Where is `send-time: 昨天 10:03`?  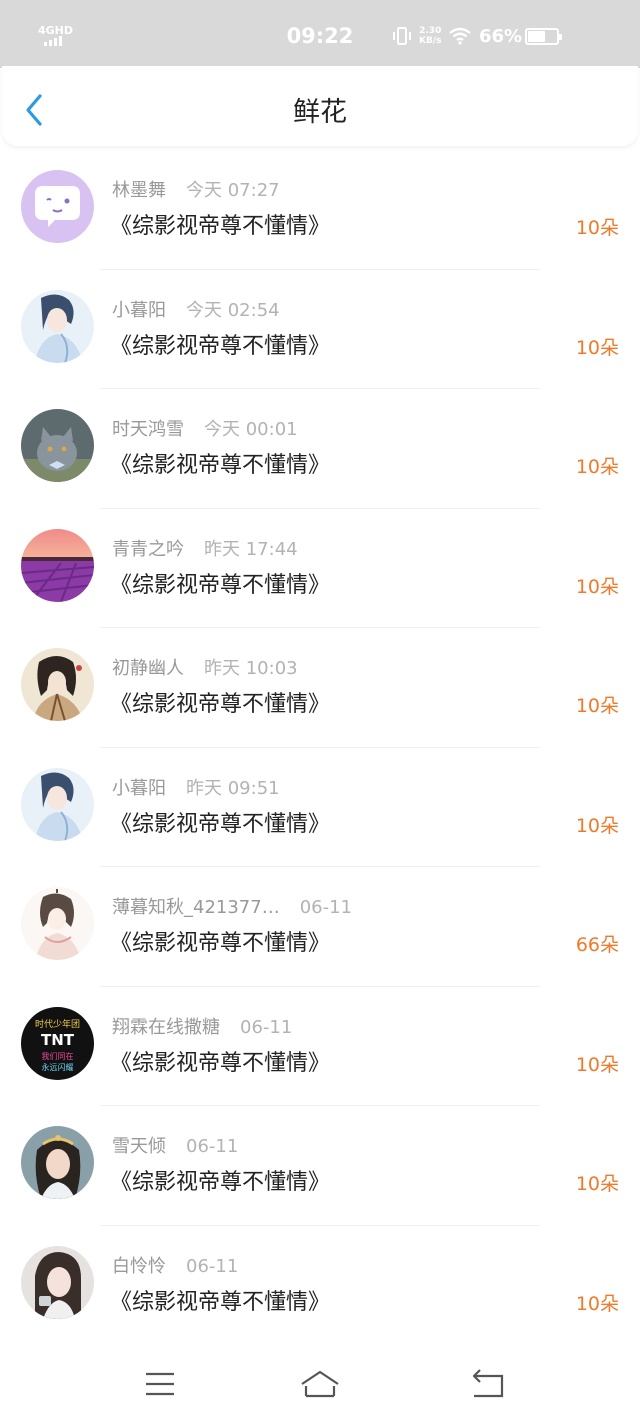
send-time: 昨天 10:03 is located at coordinates (251, 668).